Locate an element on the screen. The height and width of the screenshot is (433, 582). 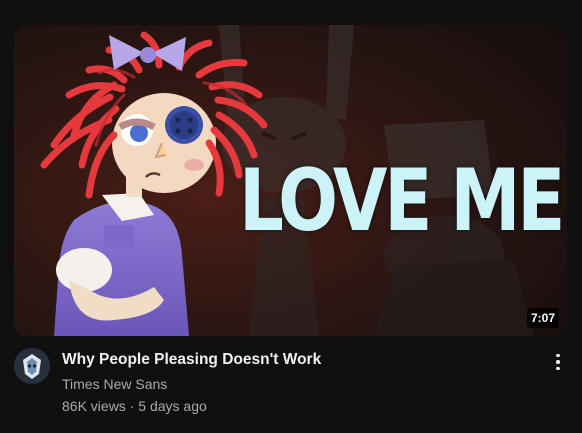
video-stats: 86K views · 5 days ago is located at coordinates (297, 406).